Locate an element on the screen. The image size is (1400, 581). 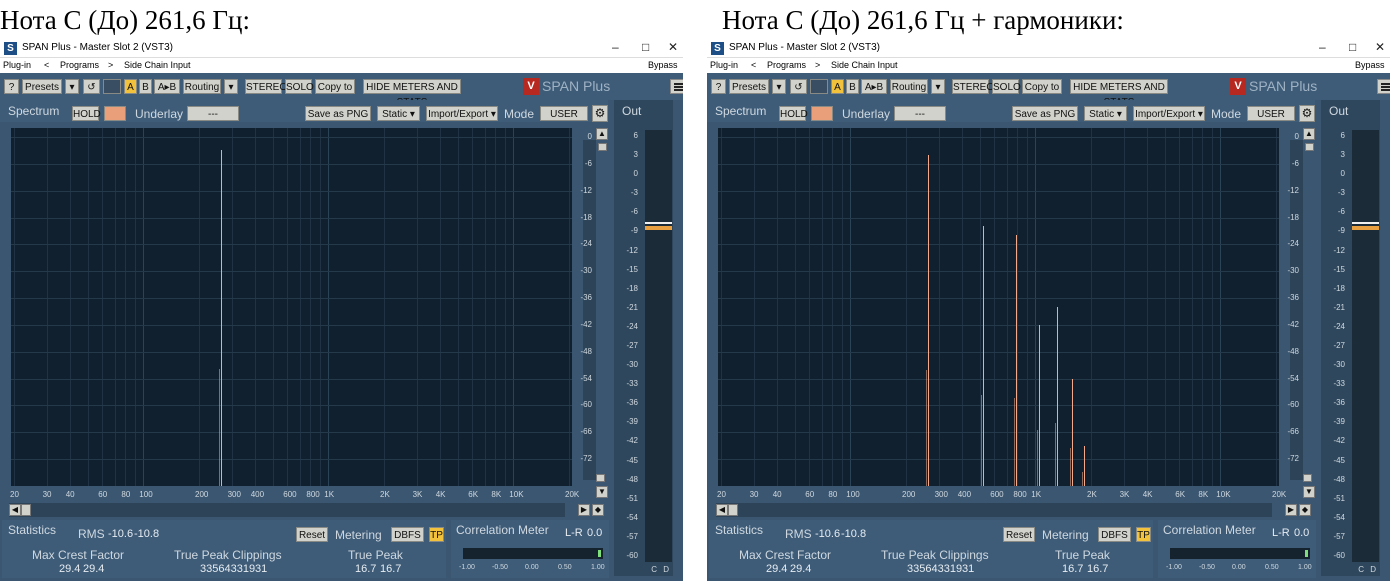
crest-left-value: 29.4 is located at coordinates (777, 569).